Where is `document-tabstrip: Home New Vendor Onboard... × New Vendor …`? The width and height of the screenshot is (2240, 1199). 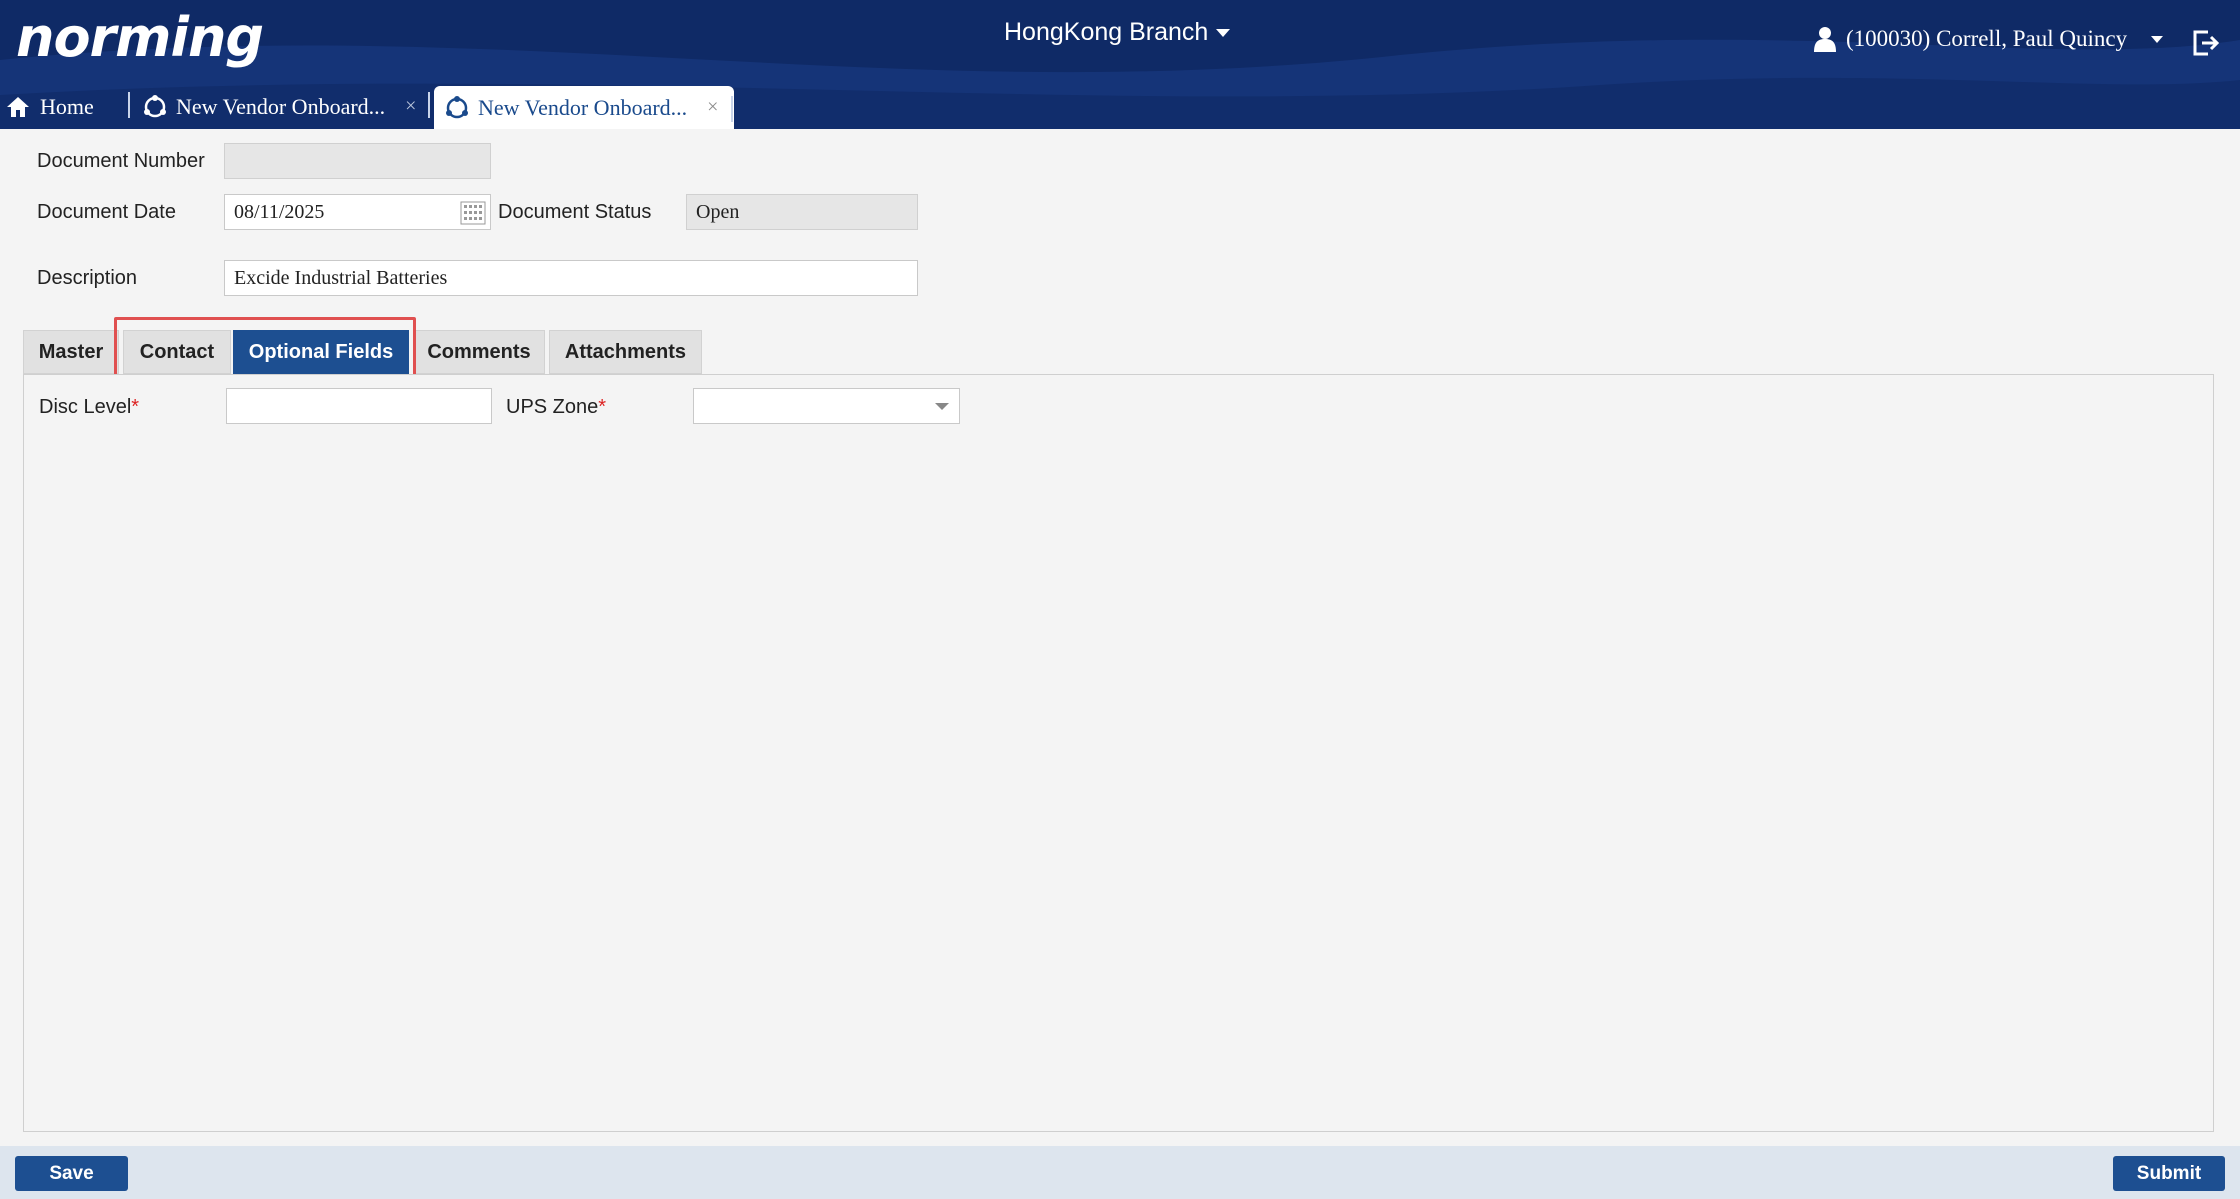 document-tabstrip: Home New Vendor Onboard... × New Vendor … is located at coordinates (380, 106).